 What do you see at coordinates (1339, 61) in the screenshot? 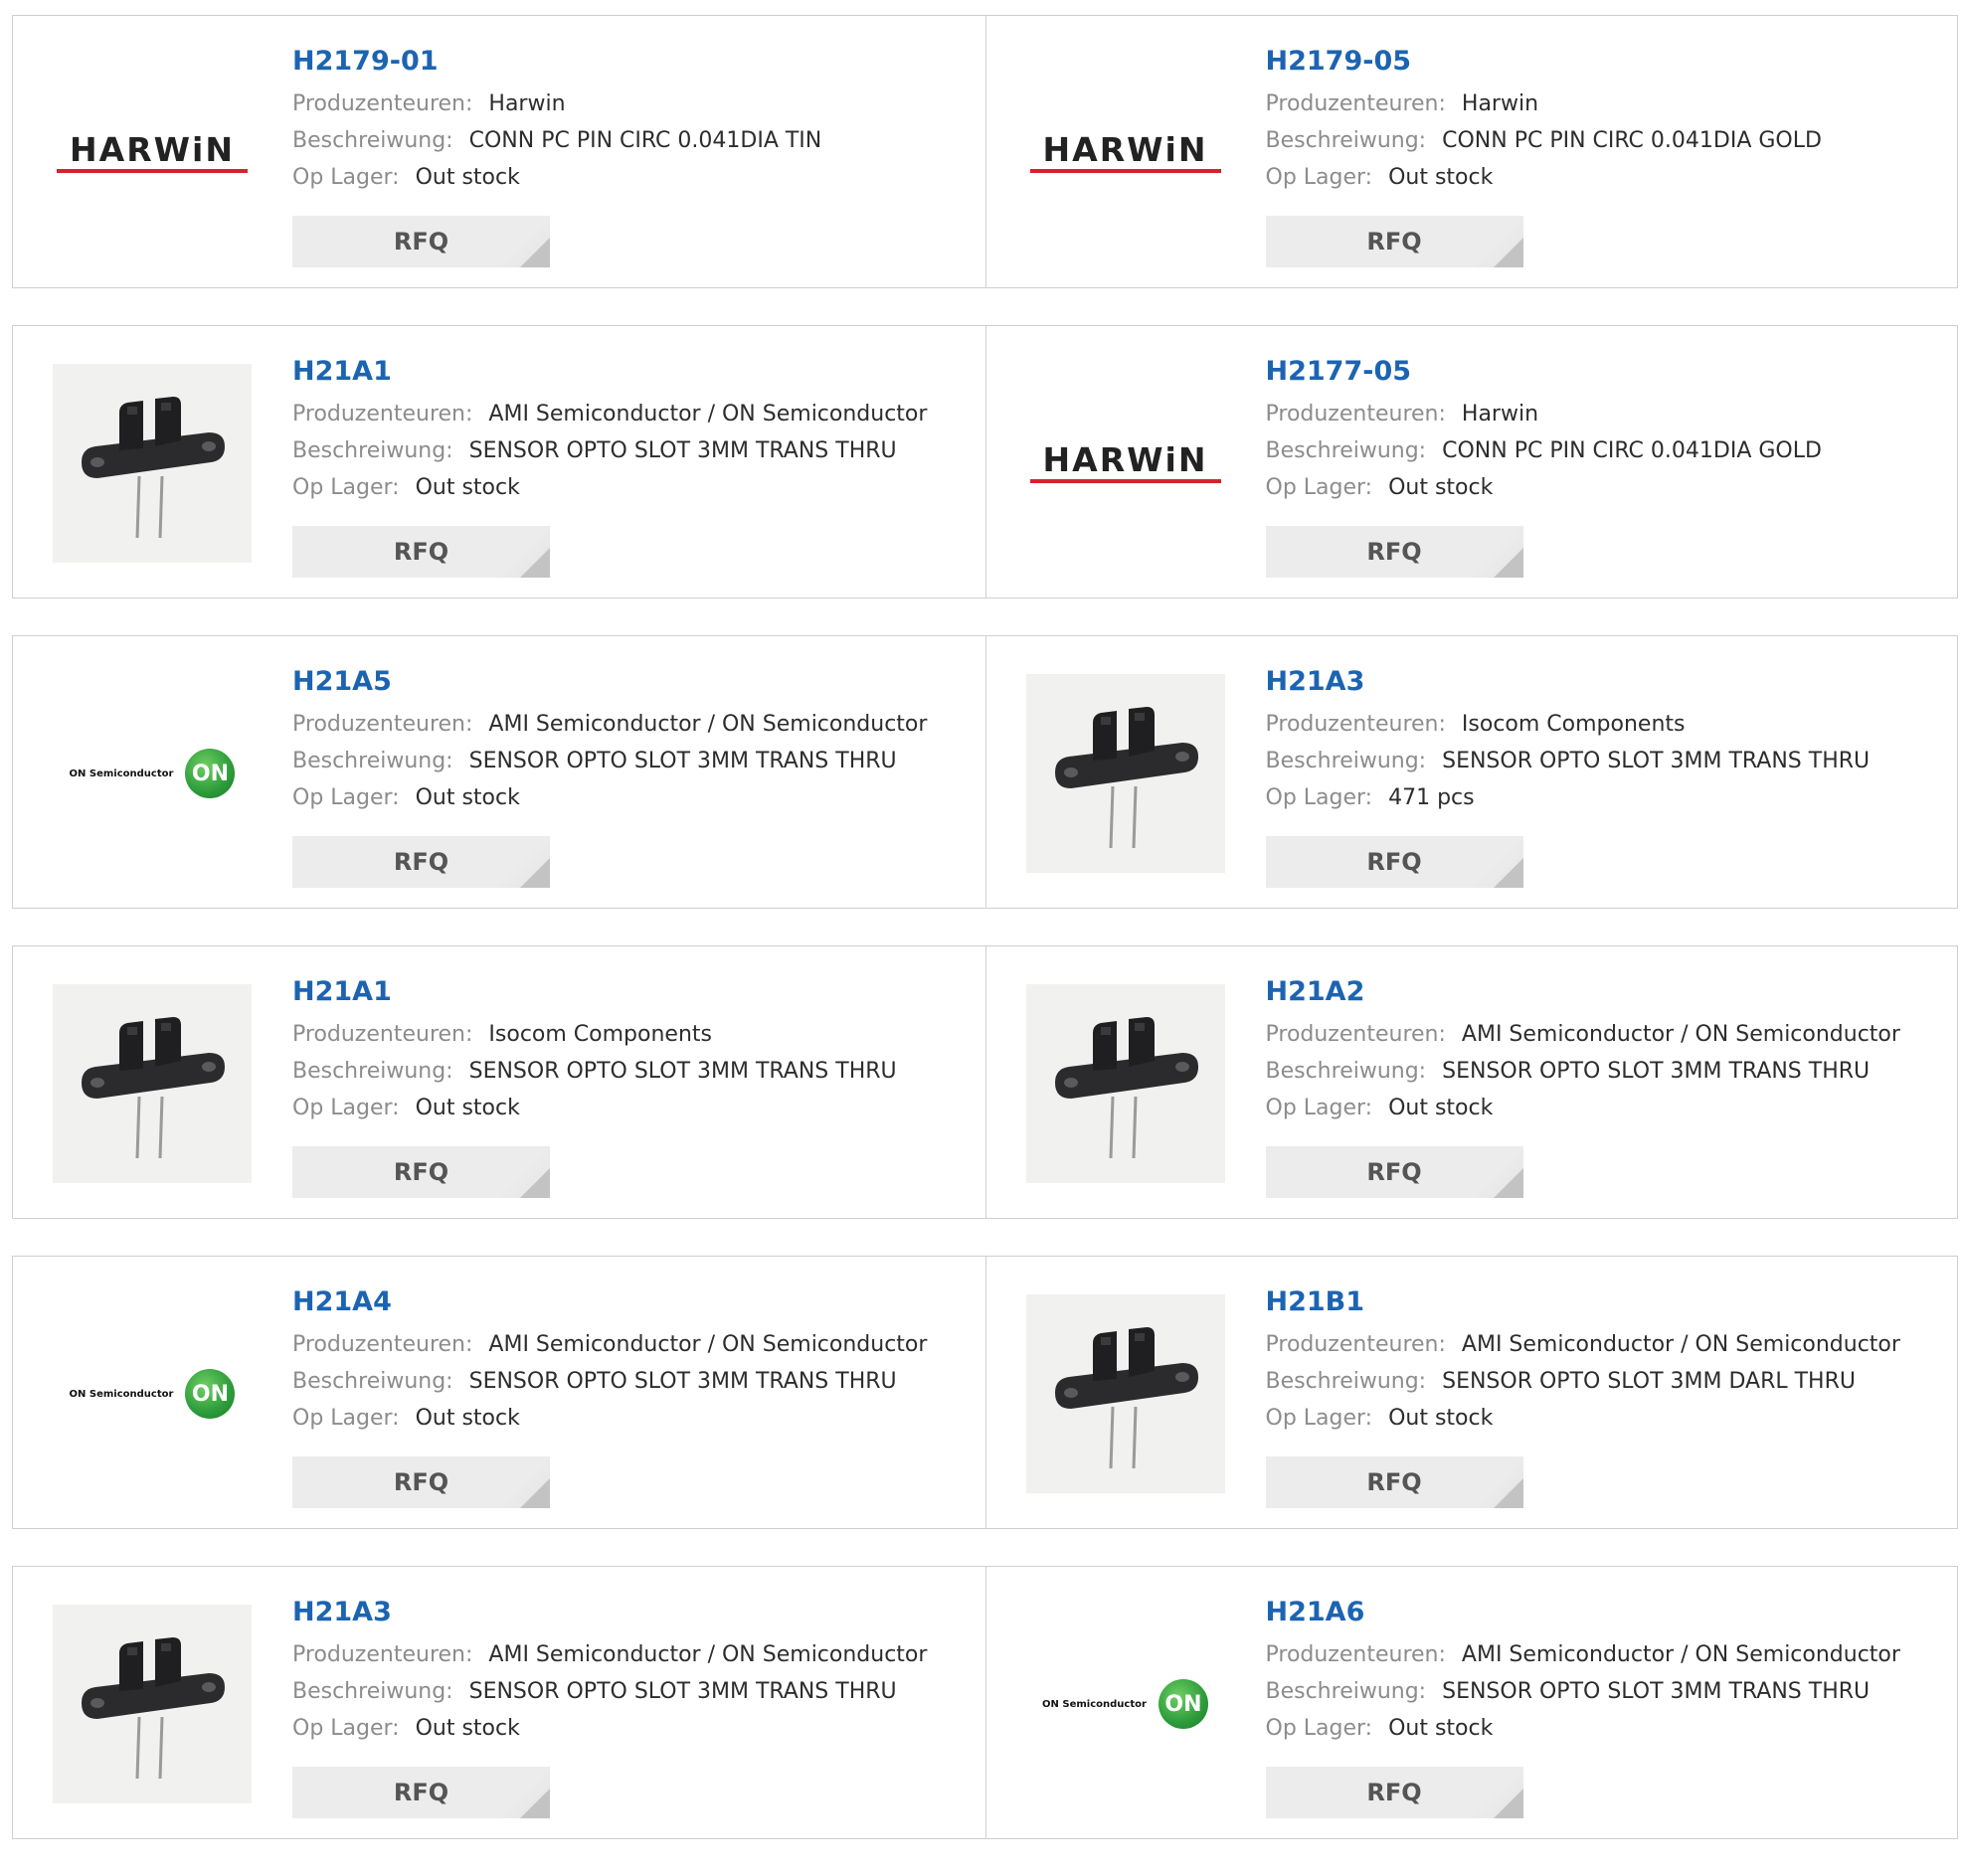
I see `part-number-link: H2179-05` at bounding box center [1339, 61].